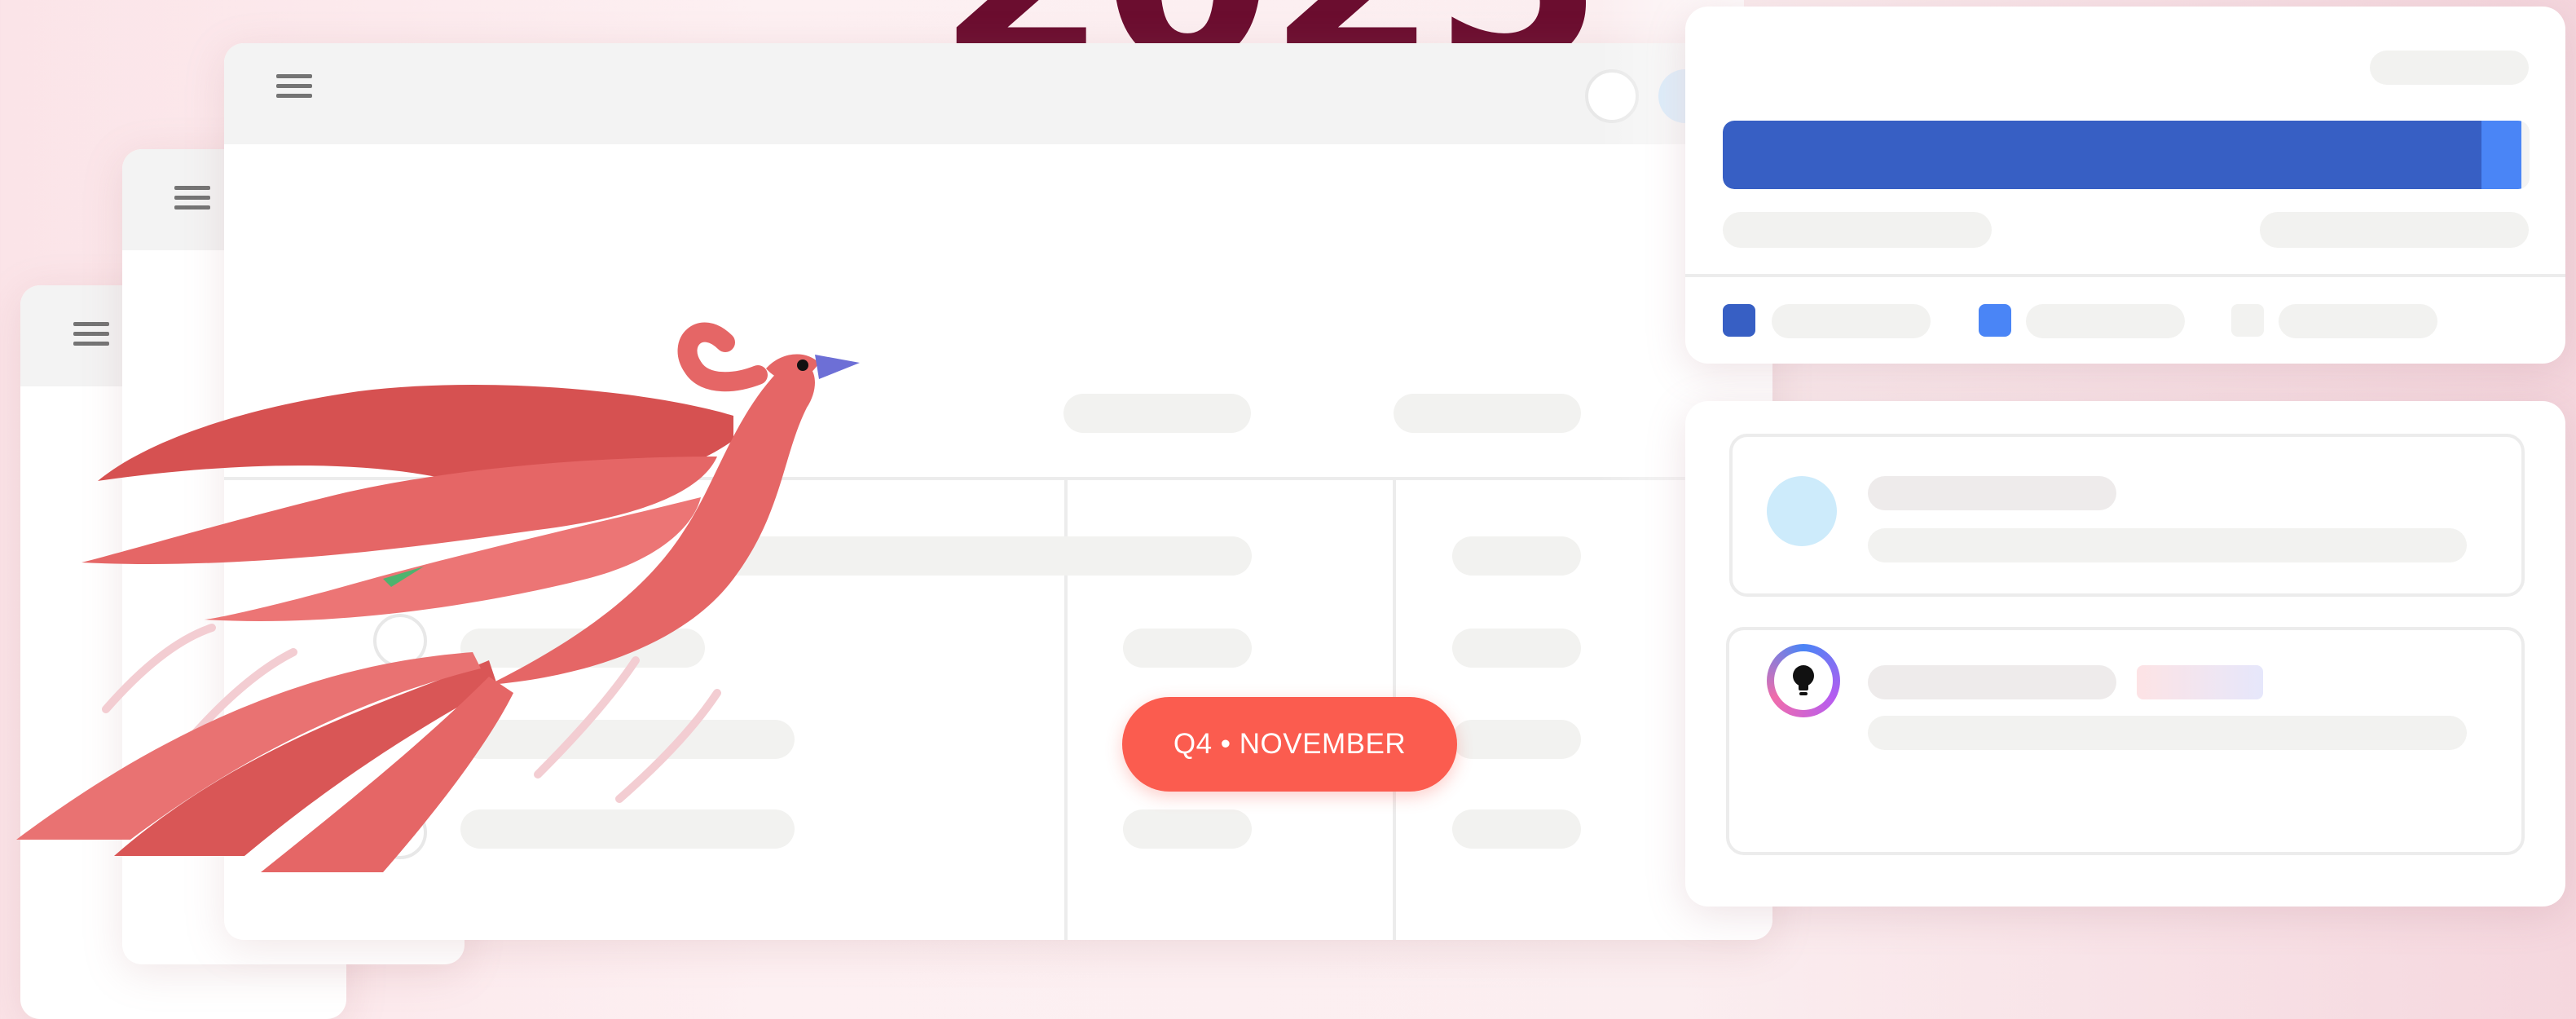 The image size is (2576, 1019). What do you see at coordinates (2394, 230) in the screenshot?
I see `progress-value-placeholder` at bounding box center [2394, 230].